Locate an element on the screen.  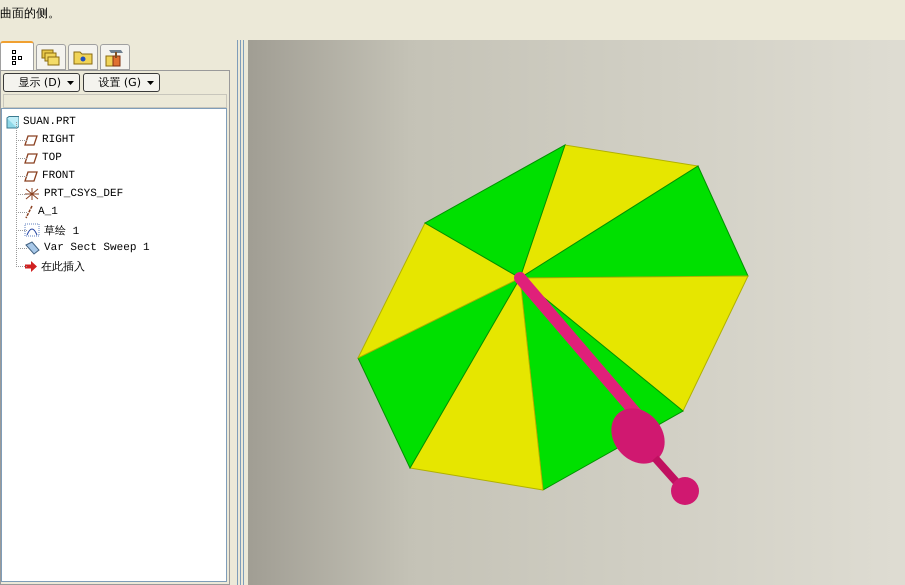
tree-item: A_1 is located at coordinates (48, 212).